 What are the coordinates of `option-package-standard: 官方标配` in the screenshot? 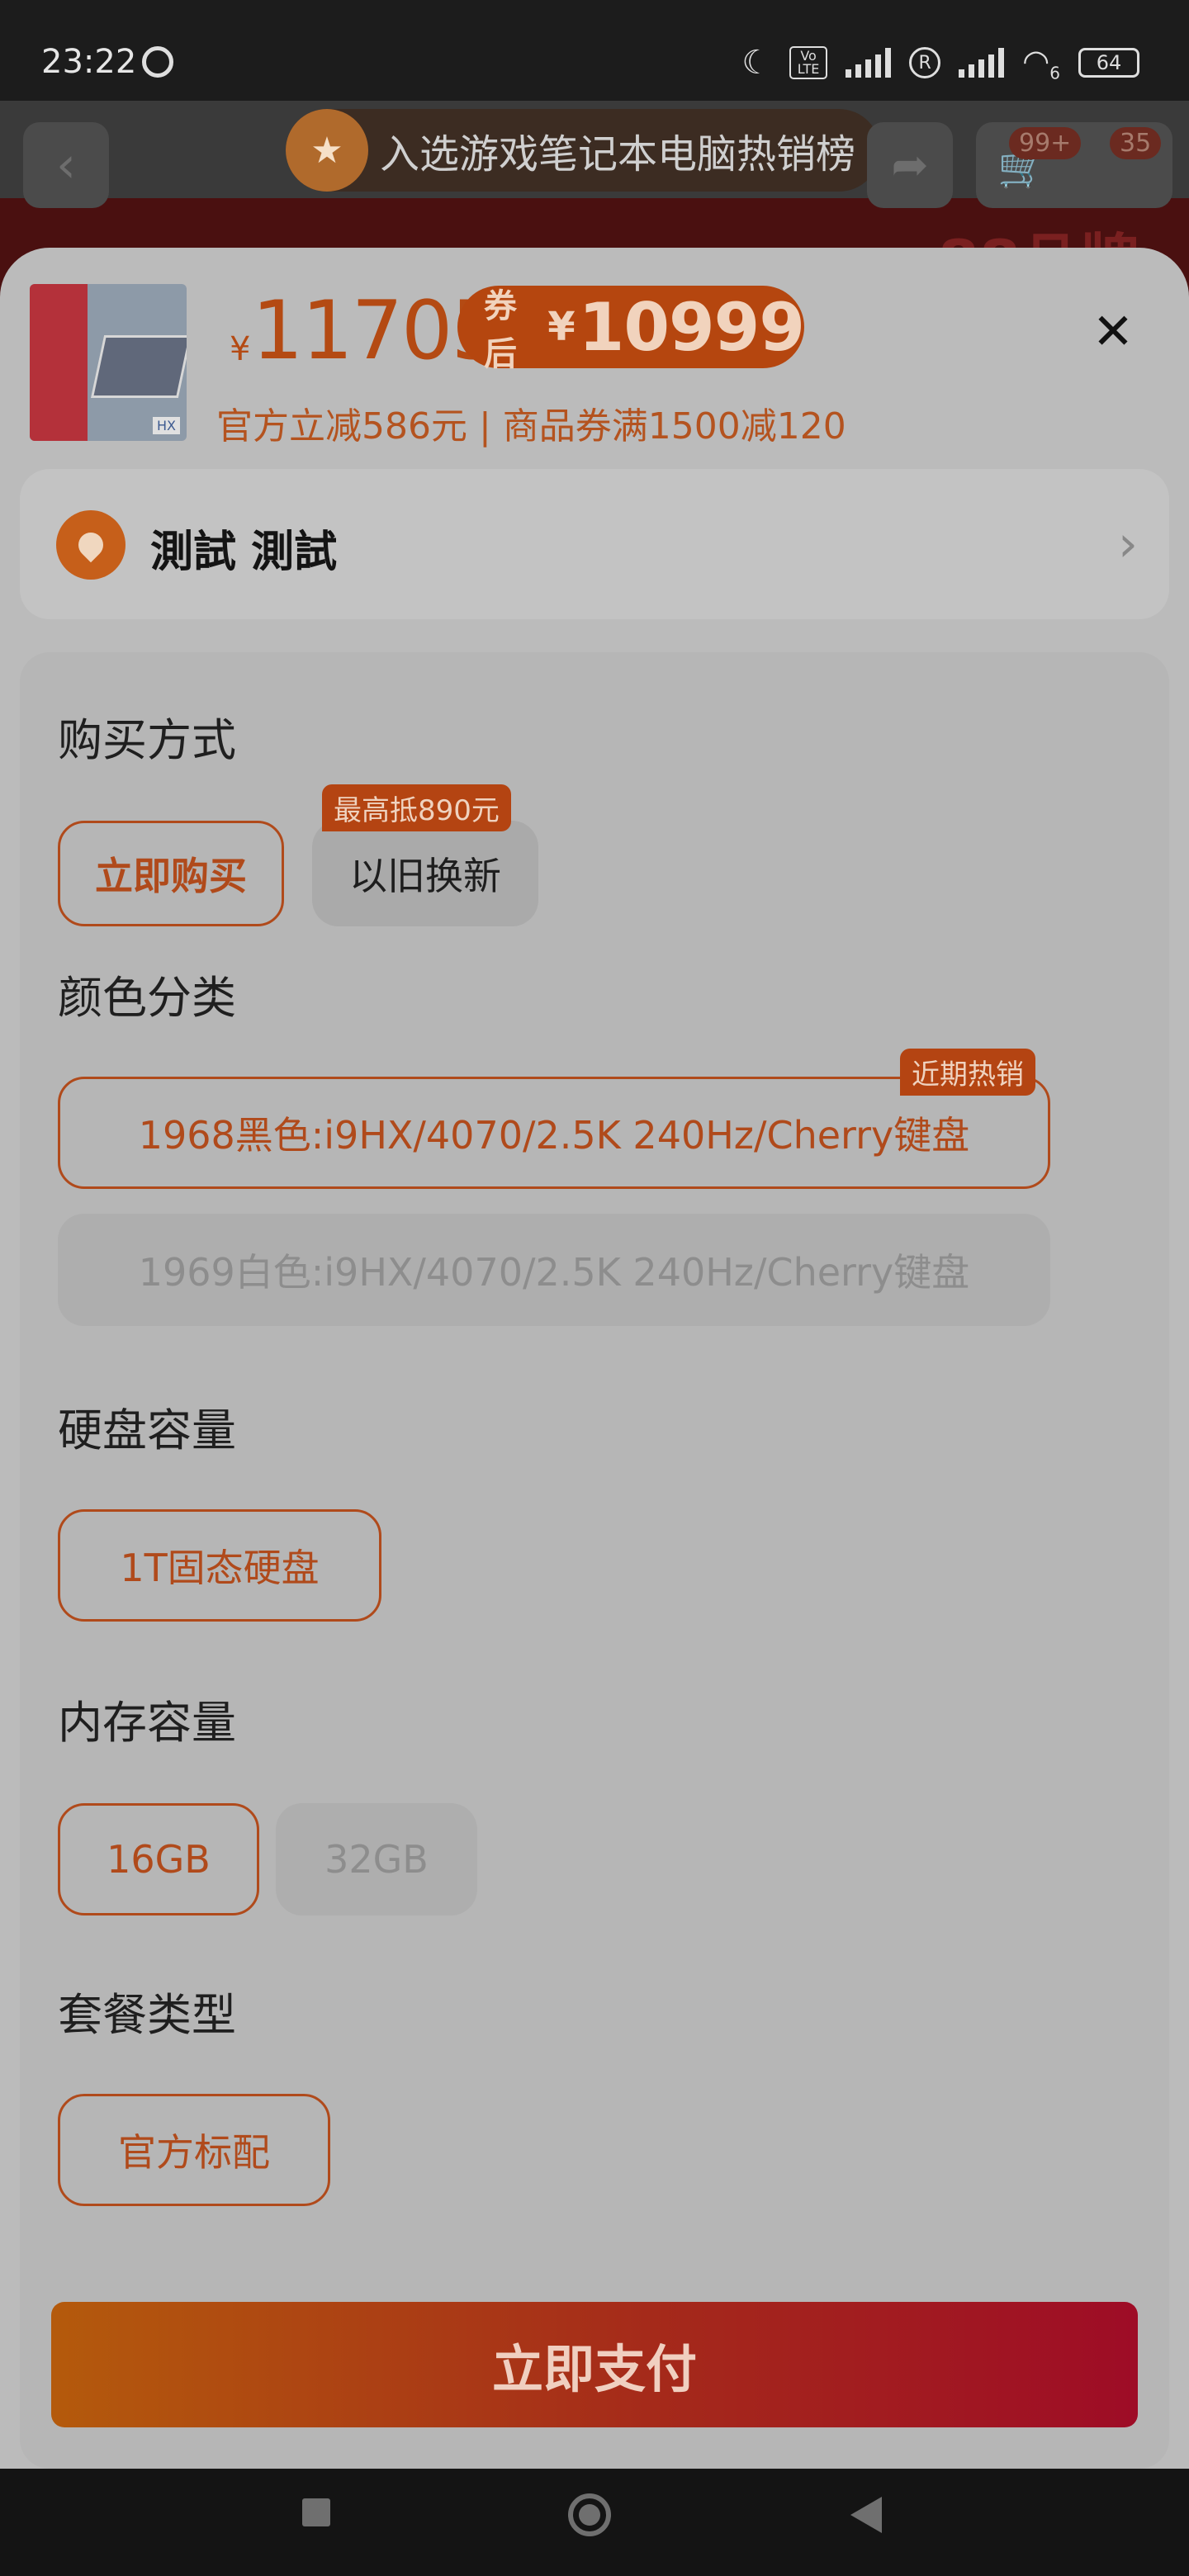 It's located at (194, 2150).